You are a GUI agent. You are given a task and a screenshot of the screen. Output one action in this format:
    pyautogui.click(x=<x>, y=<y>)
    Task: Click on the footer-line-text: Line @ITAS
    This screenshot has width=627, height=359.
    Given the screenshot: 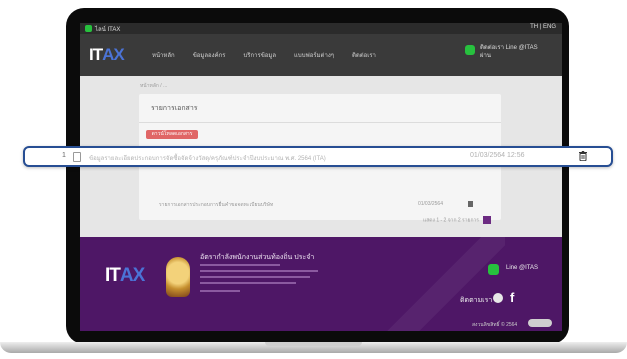 What is the action you would take?
    pyautogui.click(x=522, y=268)
    